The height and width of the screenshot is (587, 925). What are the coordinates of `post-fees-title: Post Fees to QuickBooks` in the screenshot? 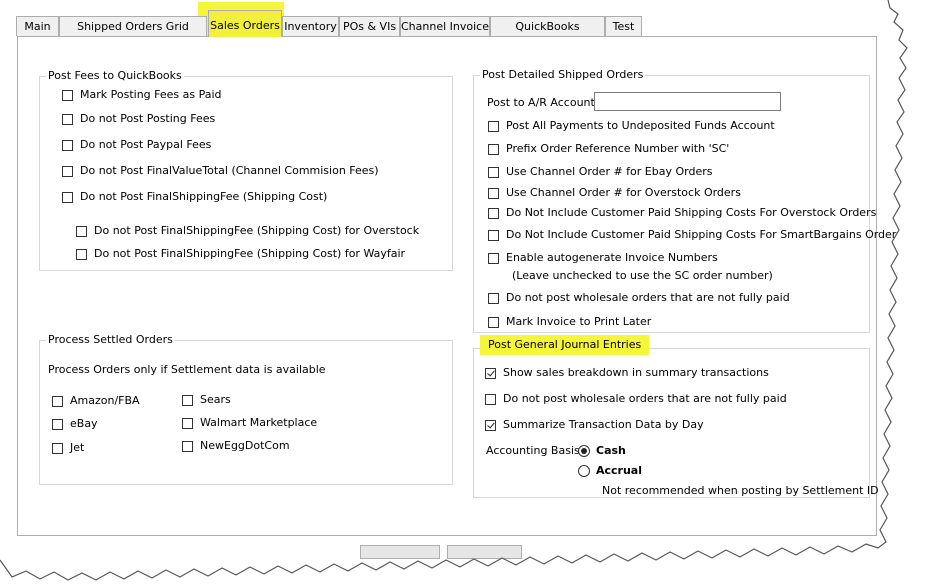 It's located at (115, 75).